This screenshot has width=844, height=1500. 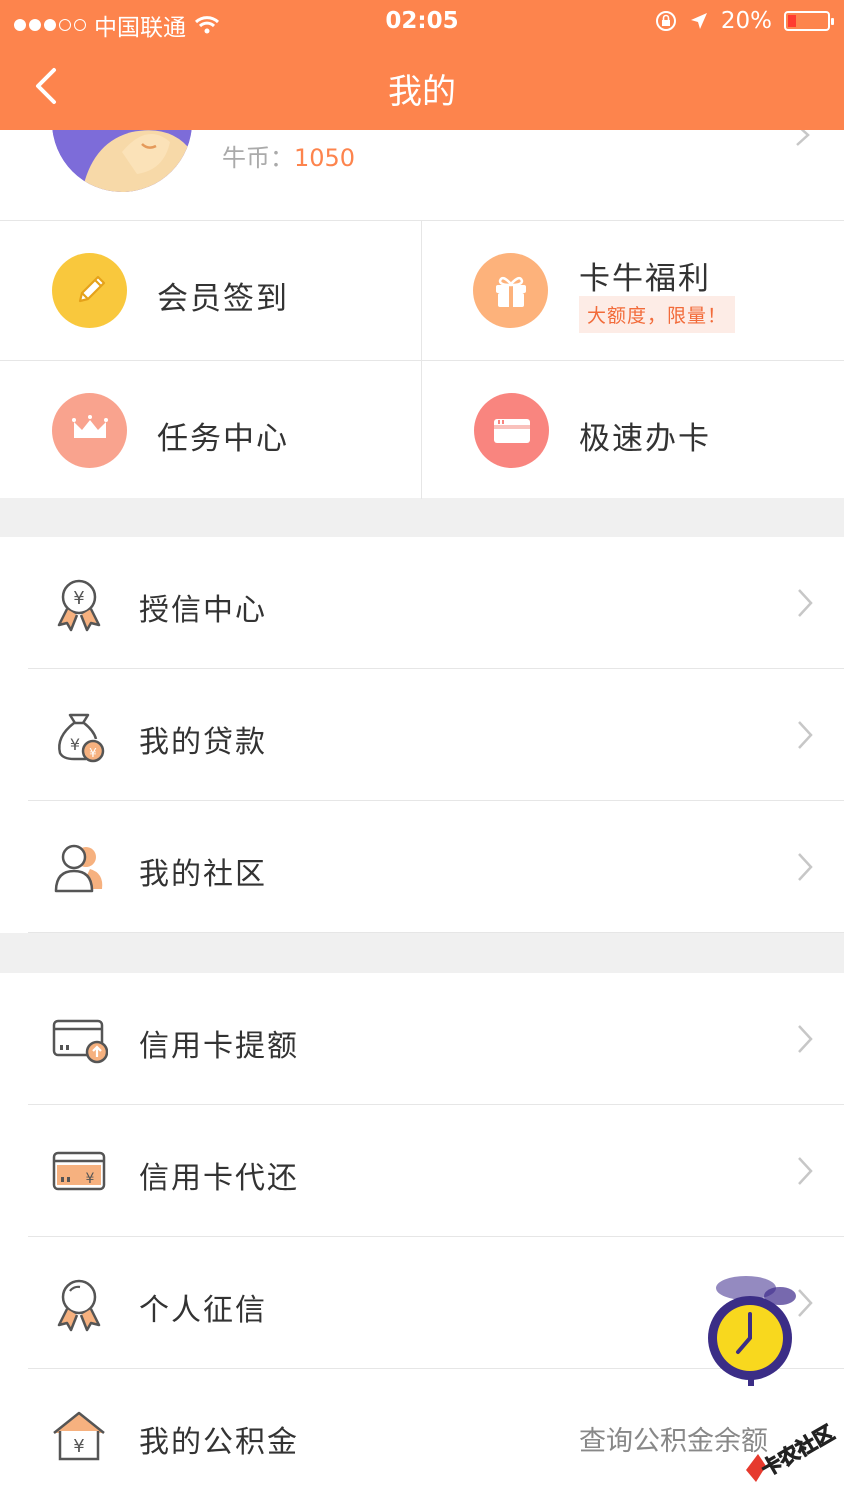 What do you see at coordinates (422, 175) in the screenshot?
I see `profile-card: 牛币：1050` at bounding box center [422, 175].